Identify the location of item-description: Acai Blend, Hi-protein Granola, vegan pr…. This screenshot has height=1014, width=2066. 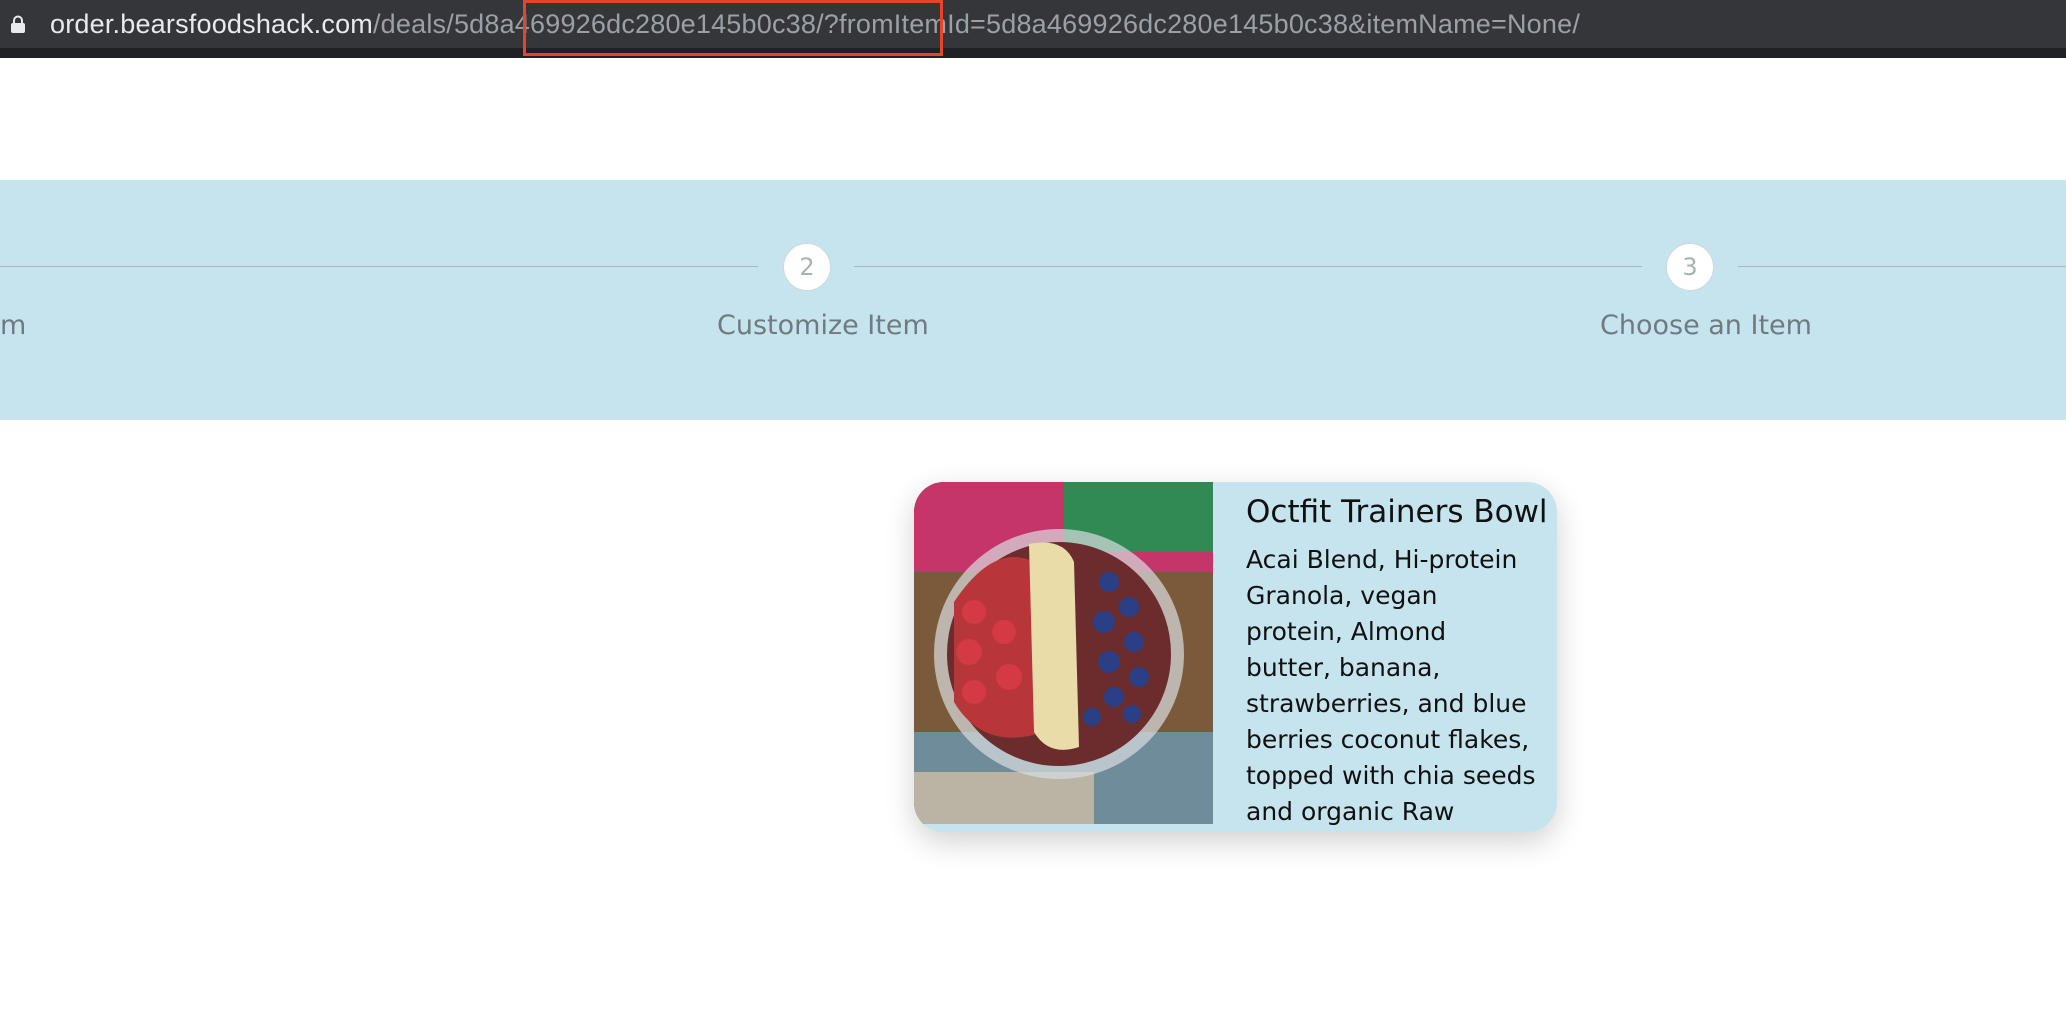
(1391, 685).